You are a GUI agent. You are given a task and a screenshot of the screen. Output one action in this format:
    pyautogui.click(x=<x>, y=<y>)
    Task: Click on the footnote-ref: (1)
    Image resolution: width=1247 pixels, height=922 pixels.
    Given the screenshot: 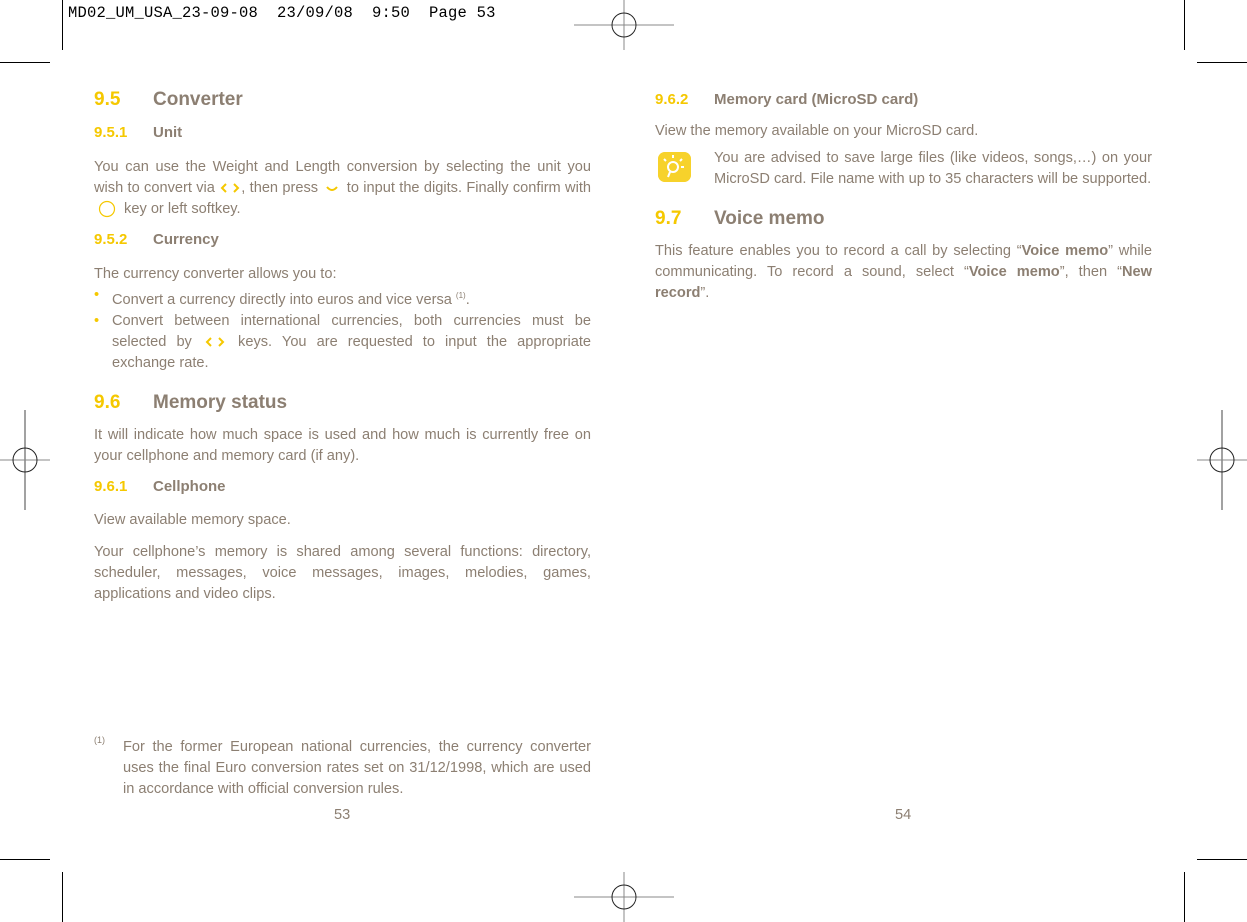 What is the action you would take?
    pyautogui.click(x=460, y=295)
    